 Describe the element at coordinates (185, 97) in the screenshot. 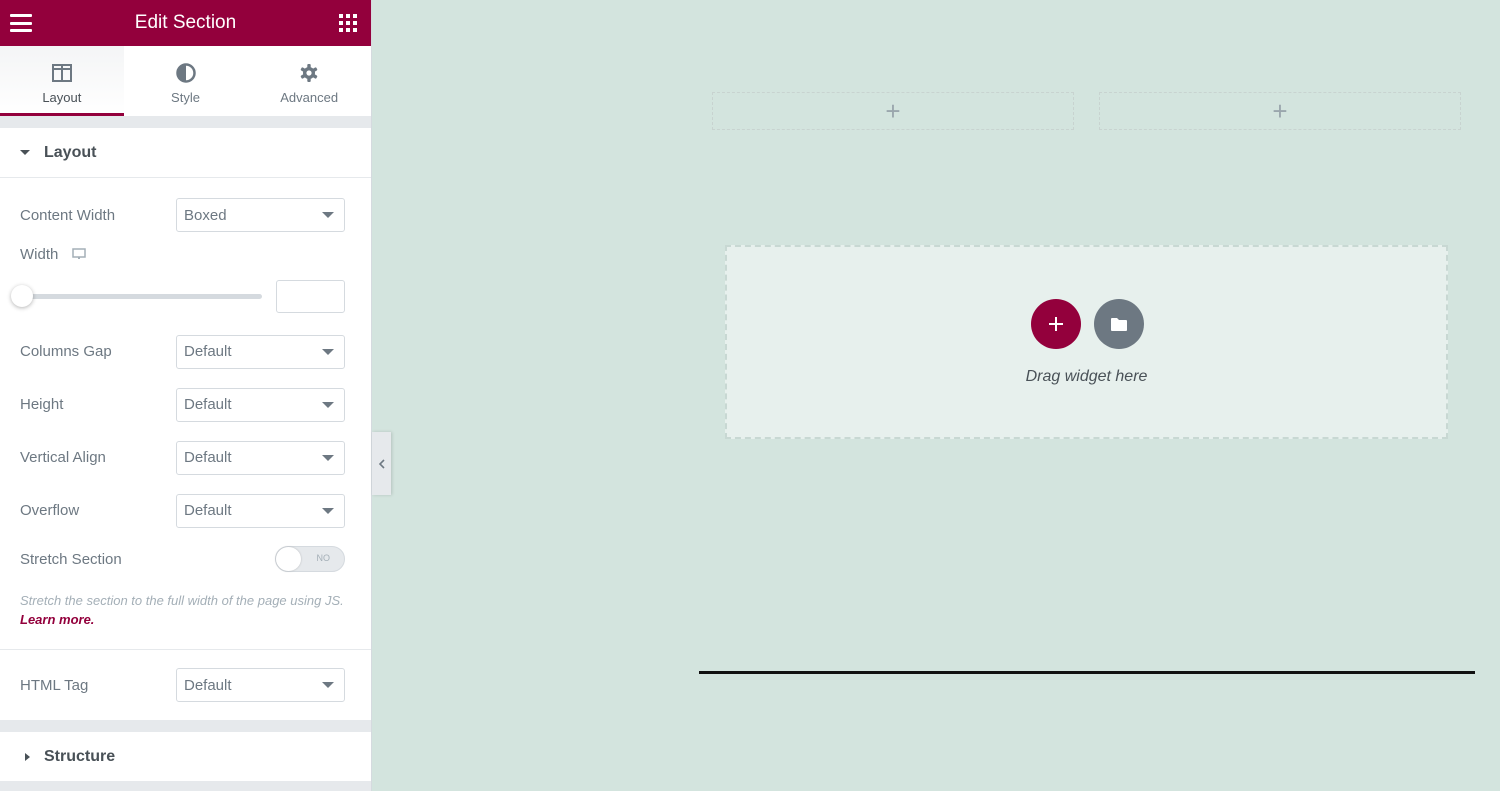

I see `tab-style-label: Style` at that location.